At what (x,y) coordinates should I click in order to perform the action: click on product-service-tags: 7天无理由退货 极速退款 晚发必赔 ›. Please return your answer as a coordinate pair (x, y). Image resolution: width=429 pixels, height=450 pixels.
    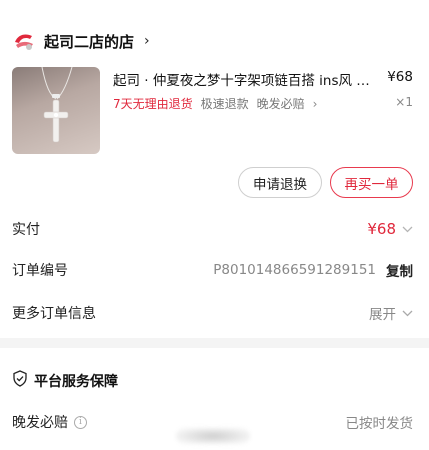
    Looking at the image, I should click on (215, 103).